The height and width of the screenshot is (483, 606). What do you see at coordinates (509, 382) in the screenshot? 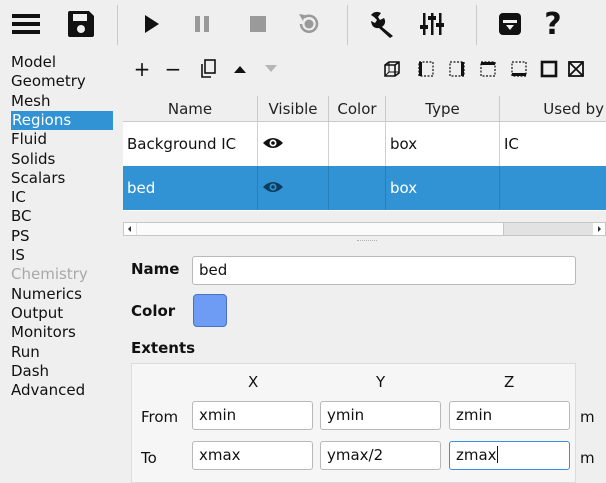
I see `axis-z-label: Z` at bounding box center [509, 382].